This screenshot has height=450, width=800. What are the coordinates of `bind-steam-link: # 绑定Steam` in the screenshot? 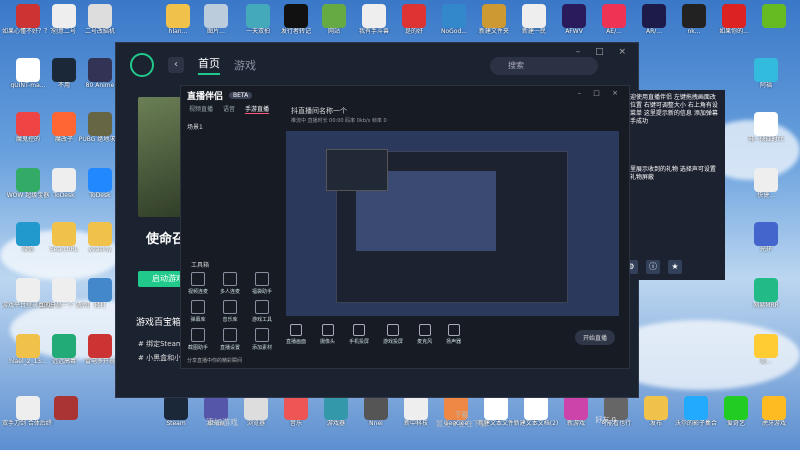 It's located at (160, 344).